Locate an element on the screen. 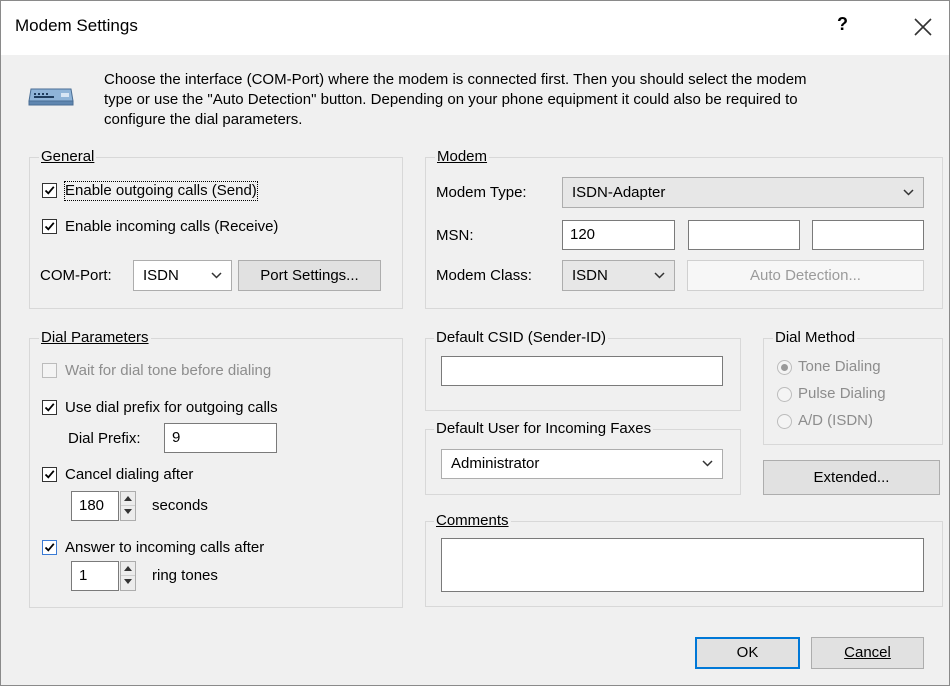 The height and width of the screenshot is (686, 950). window-title: Modem Settings is located at coordinates (76, 25).